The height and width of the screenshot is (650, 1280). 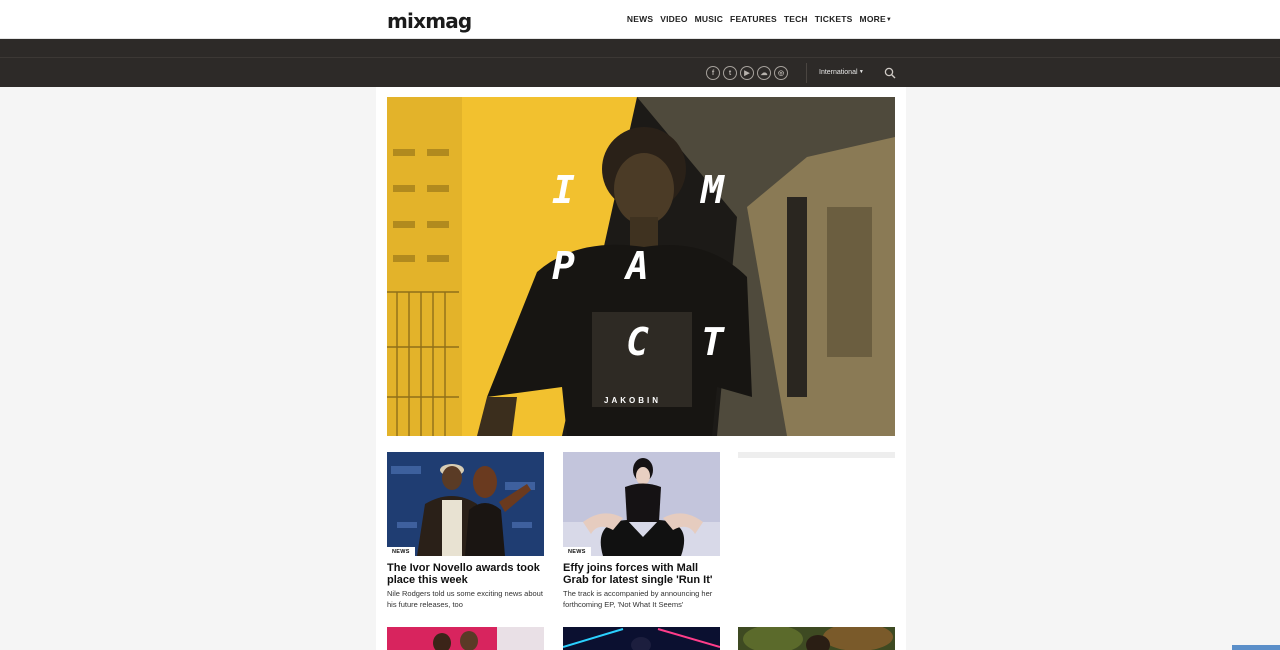 I want to click on soundcloud-icon: ☁, so click(x=764, y=73).